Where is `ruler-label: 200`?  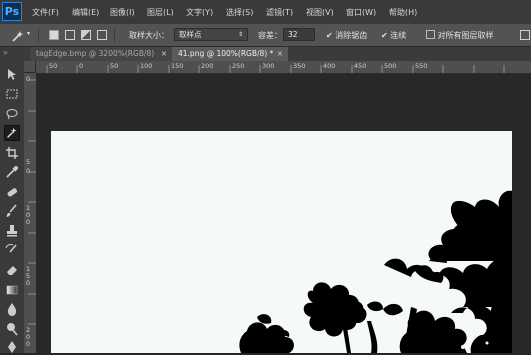
ruler-label: 200 is located at coordinates (207, 66).